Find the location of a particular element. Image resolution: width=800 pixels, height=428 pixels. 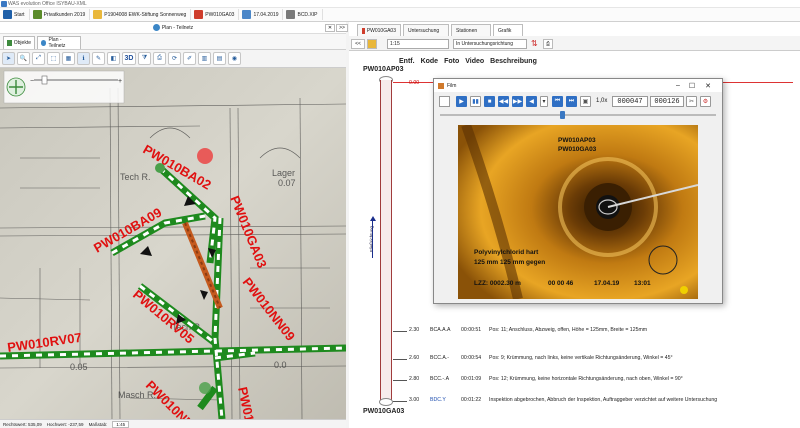

crumb-customers: Privatkunden 2019 is located at coordinates (61, 14).